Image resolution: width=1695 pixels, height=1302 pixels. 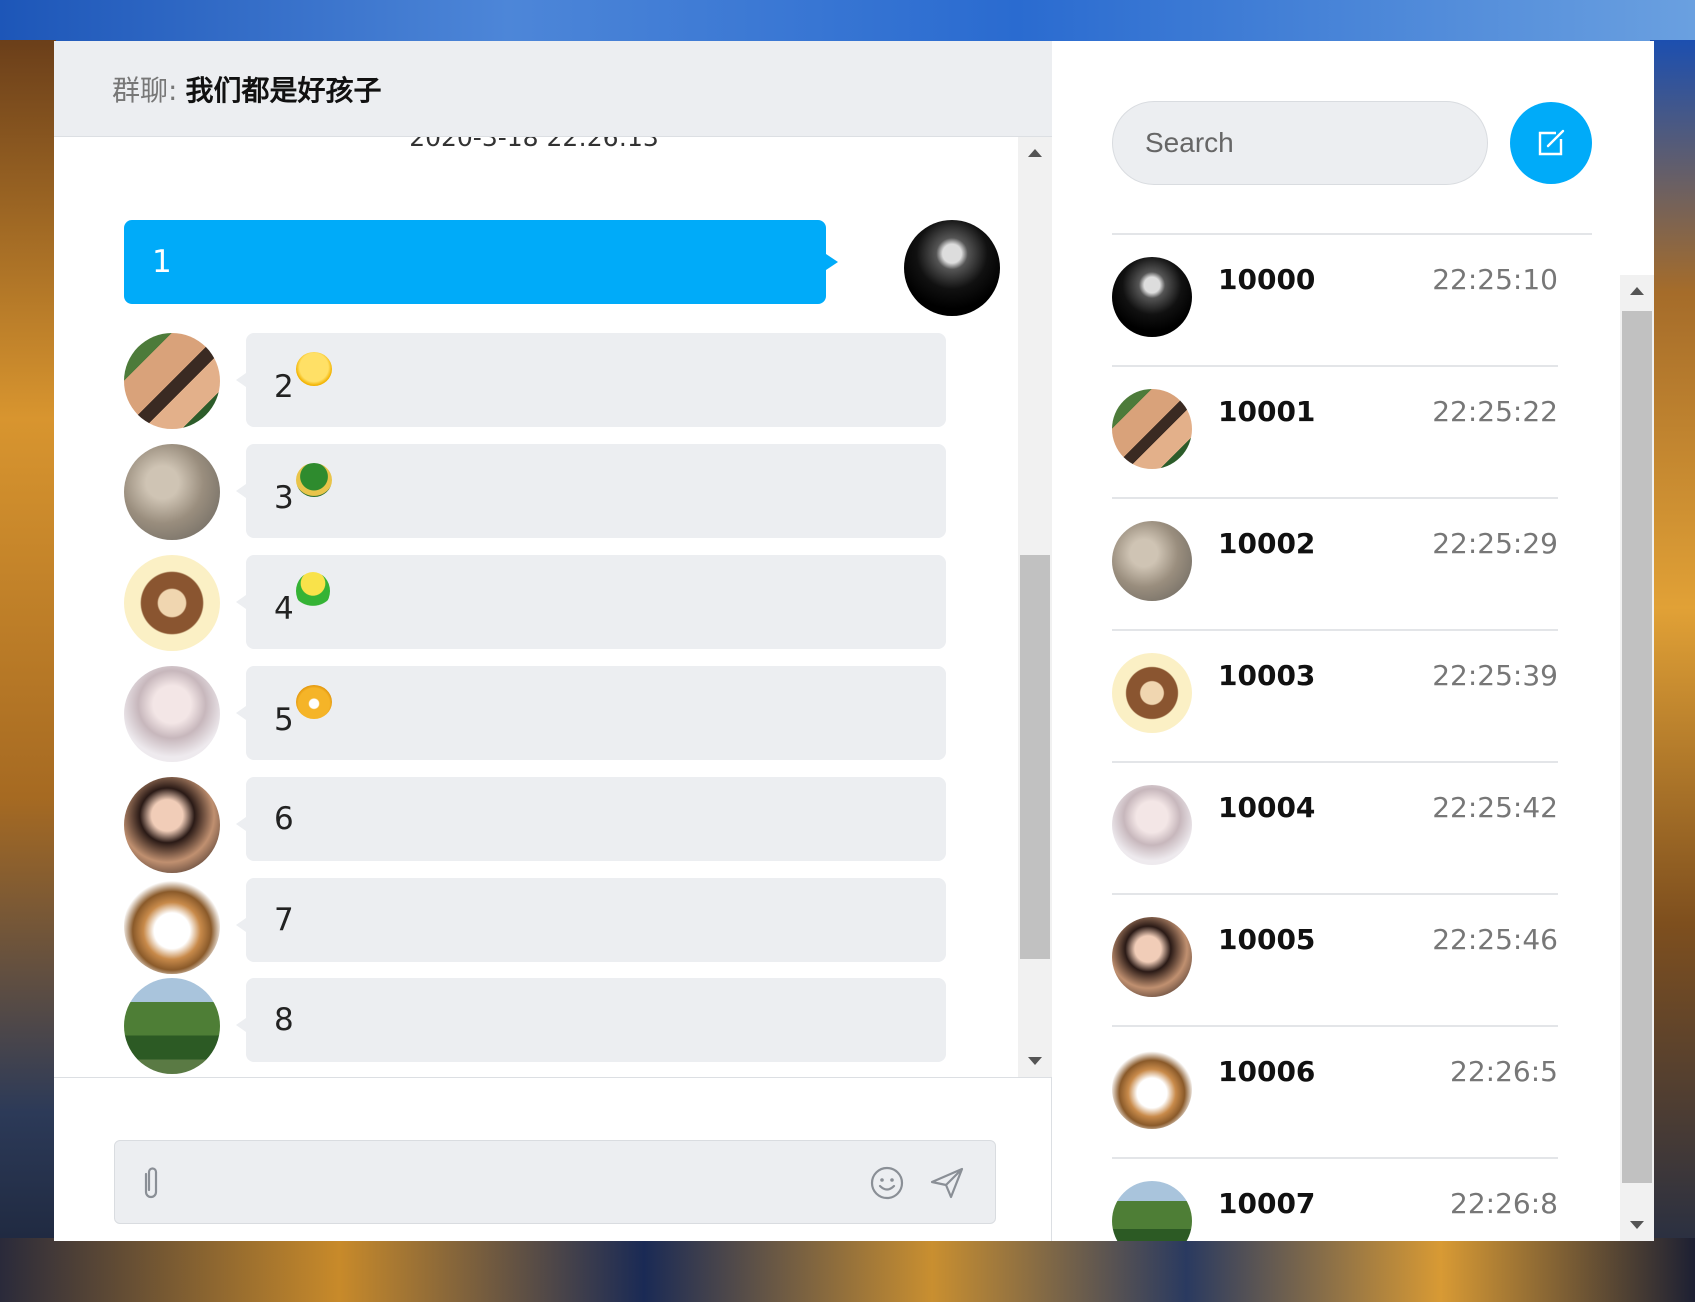 I want to click on contact-item: 10002 22:25:29, so click(x=1335, y=565).